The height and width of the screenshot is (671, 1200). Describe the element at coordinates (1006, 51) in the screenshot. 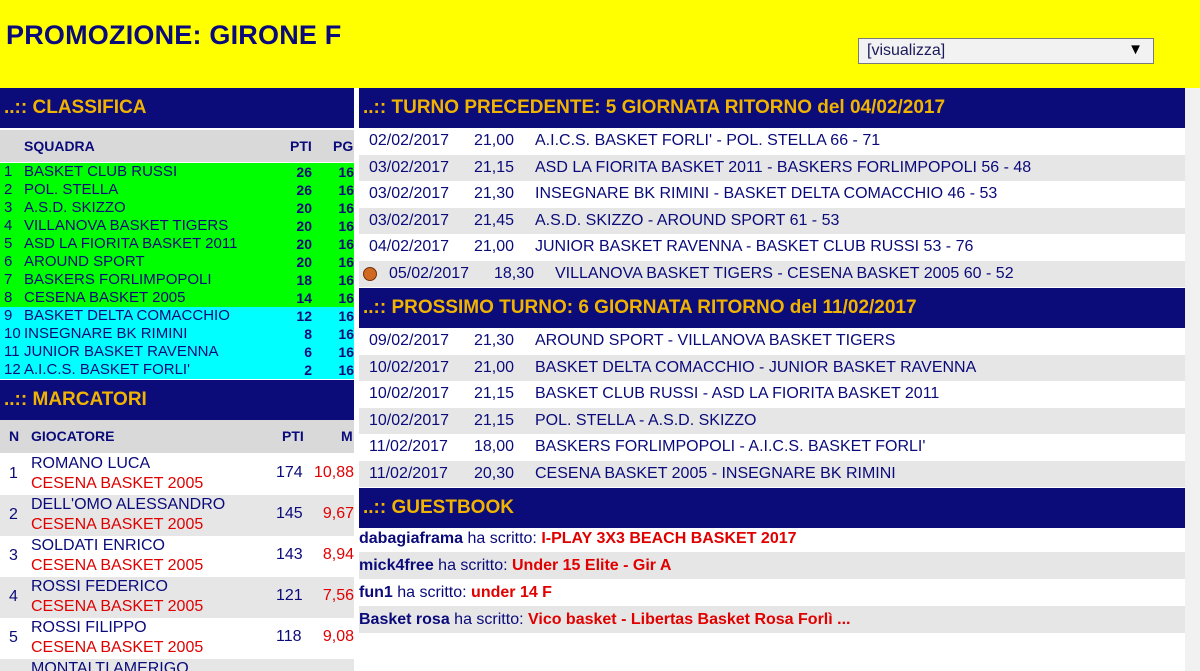

I see `view-select: [visualizza] ▼` at that location.